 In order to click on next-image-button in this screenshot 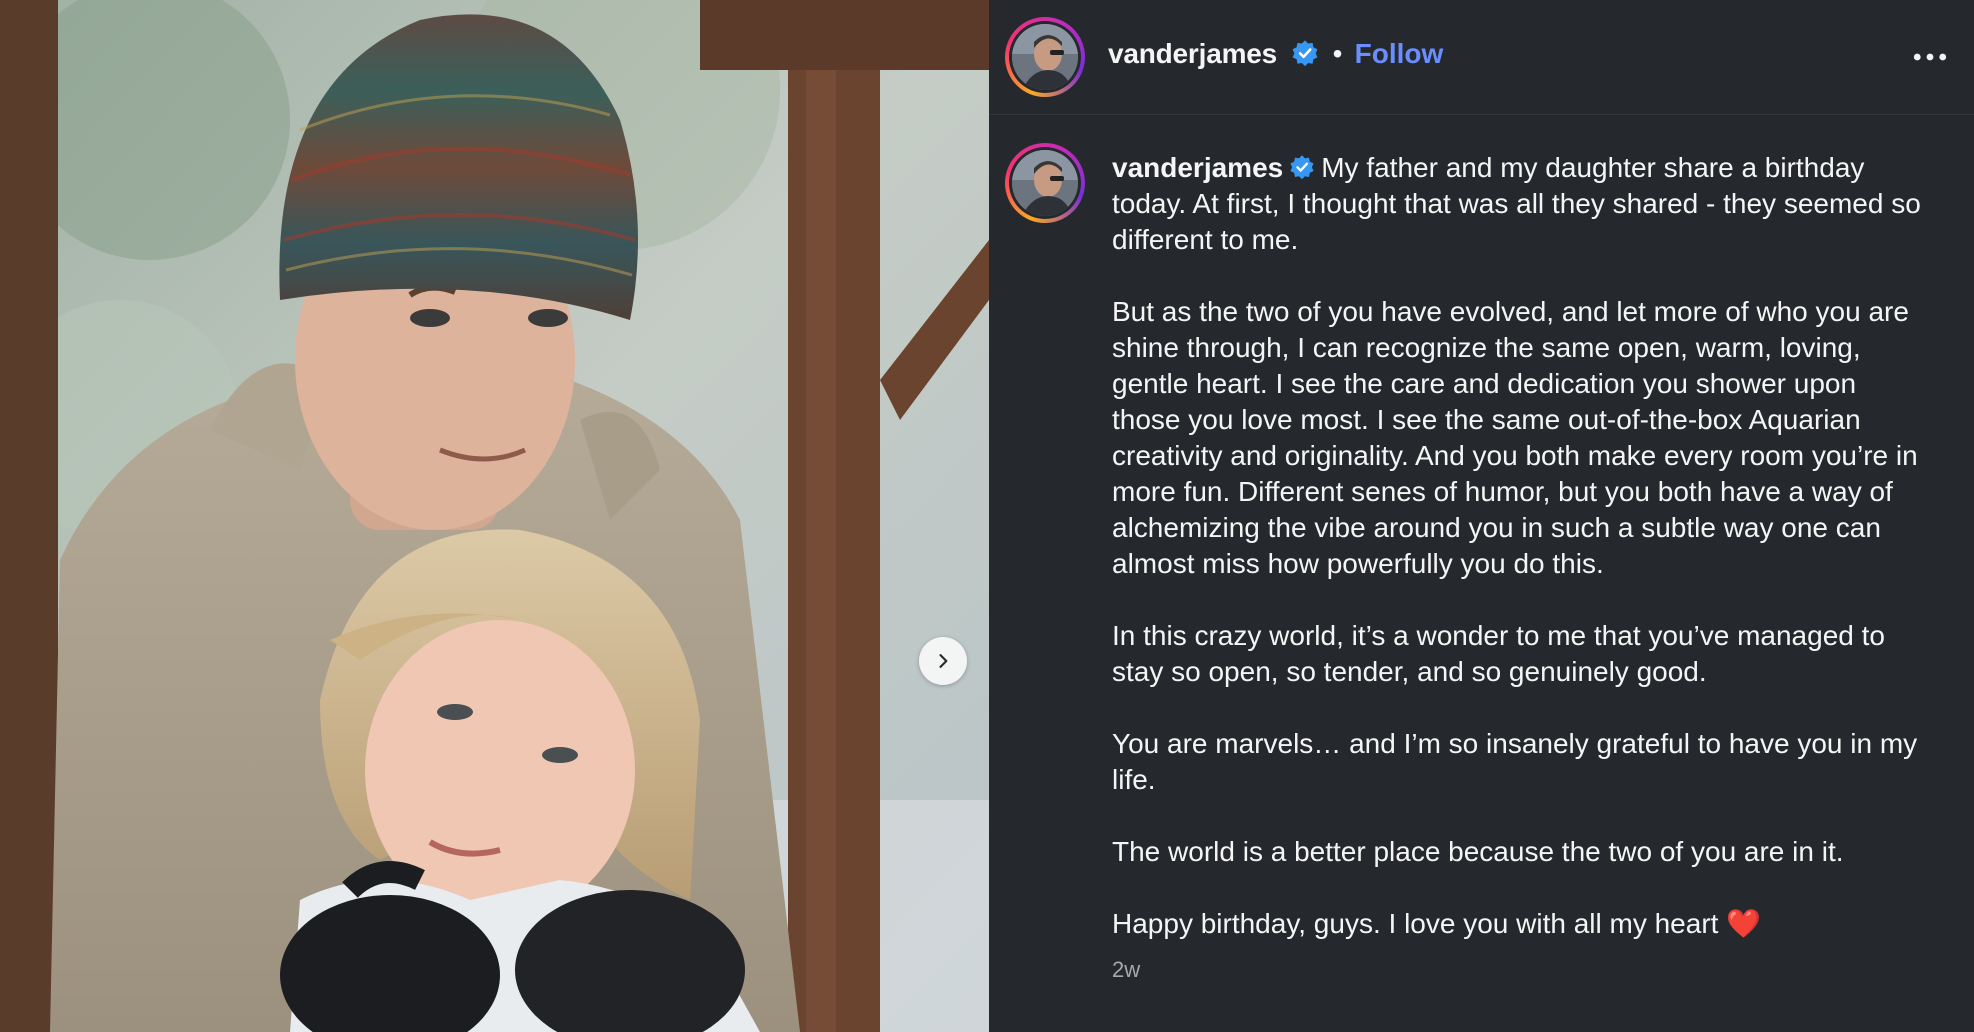, I will do `click(943, 661)`.